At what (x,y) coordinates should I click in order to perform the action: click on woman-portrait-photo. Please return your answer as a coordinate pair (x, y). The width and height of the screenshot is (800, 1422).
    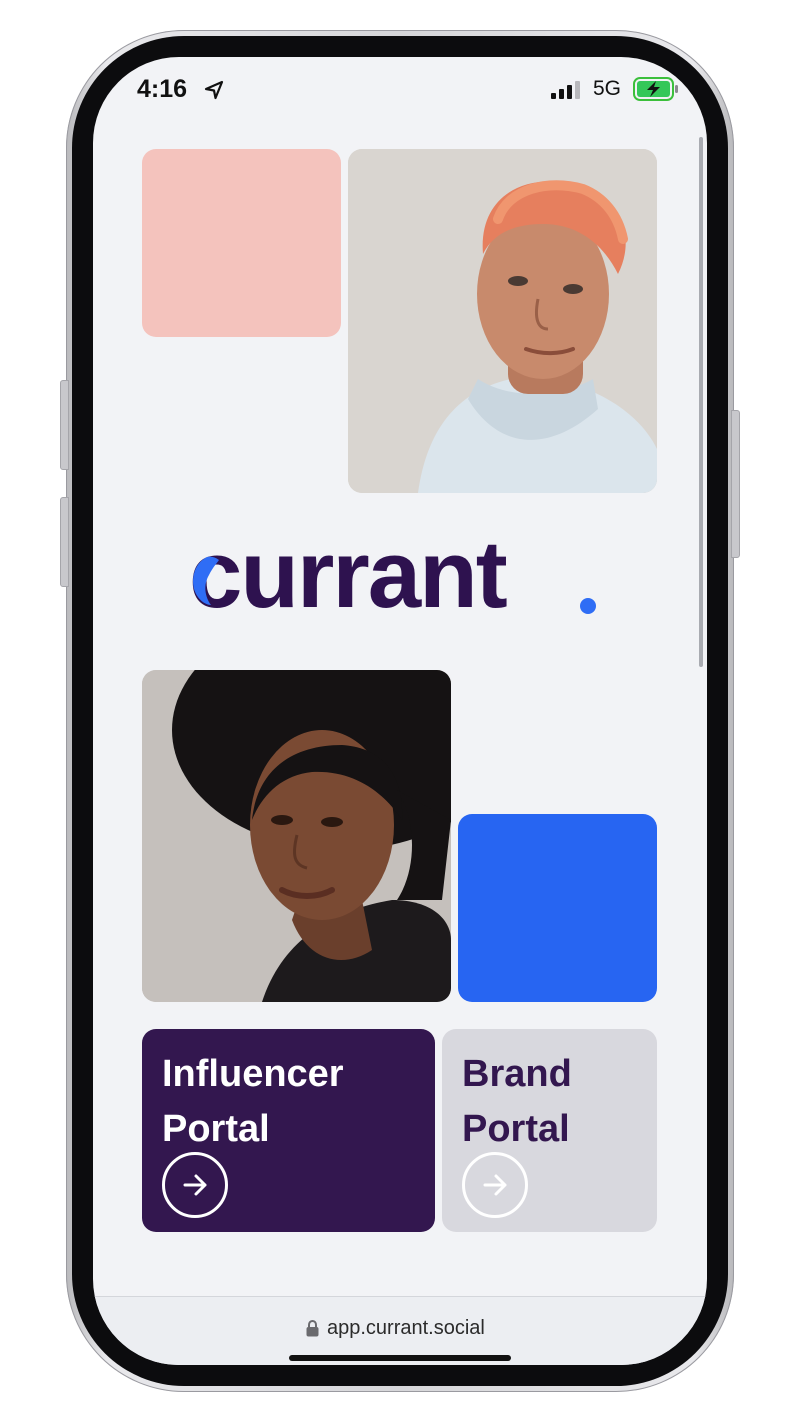
    Looking at the image, I should click on (296, 836).